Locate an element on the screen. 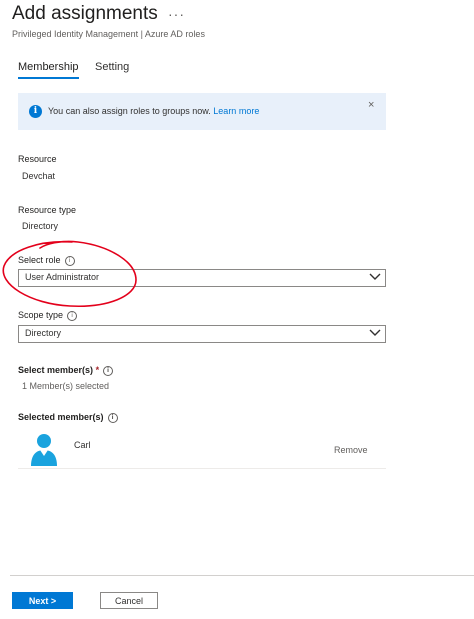  select-members-label: Select member(s) * i is located at coordinates (66, 370).